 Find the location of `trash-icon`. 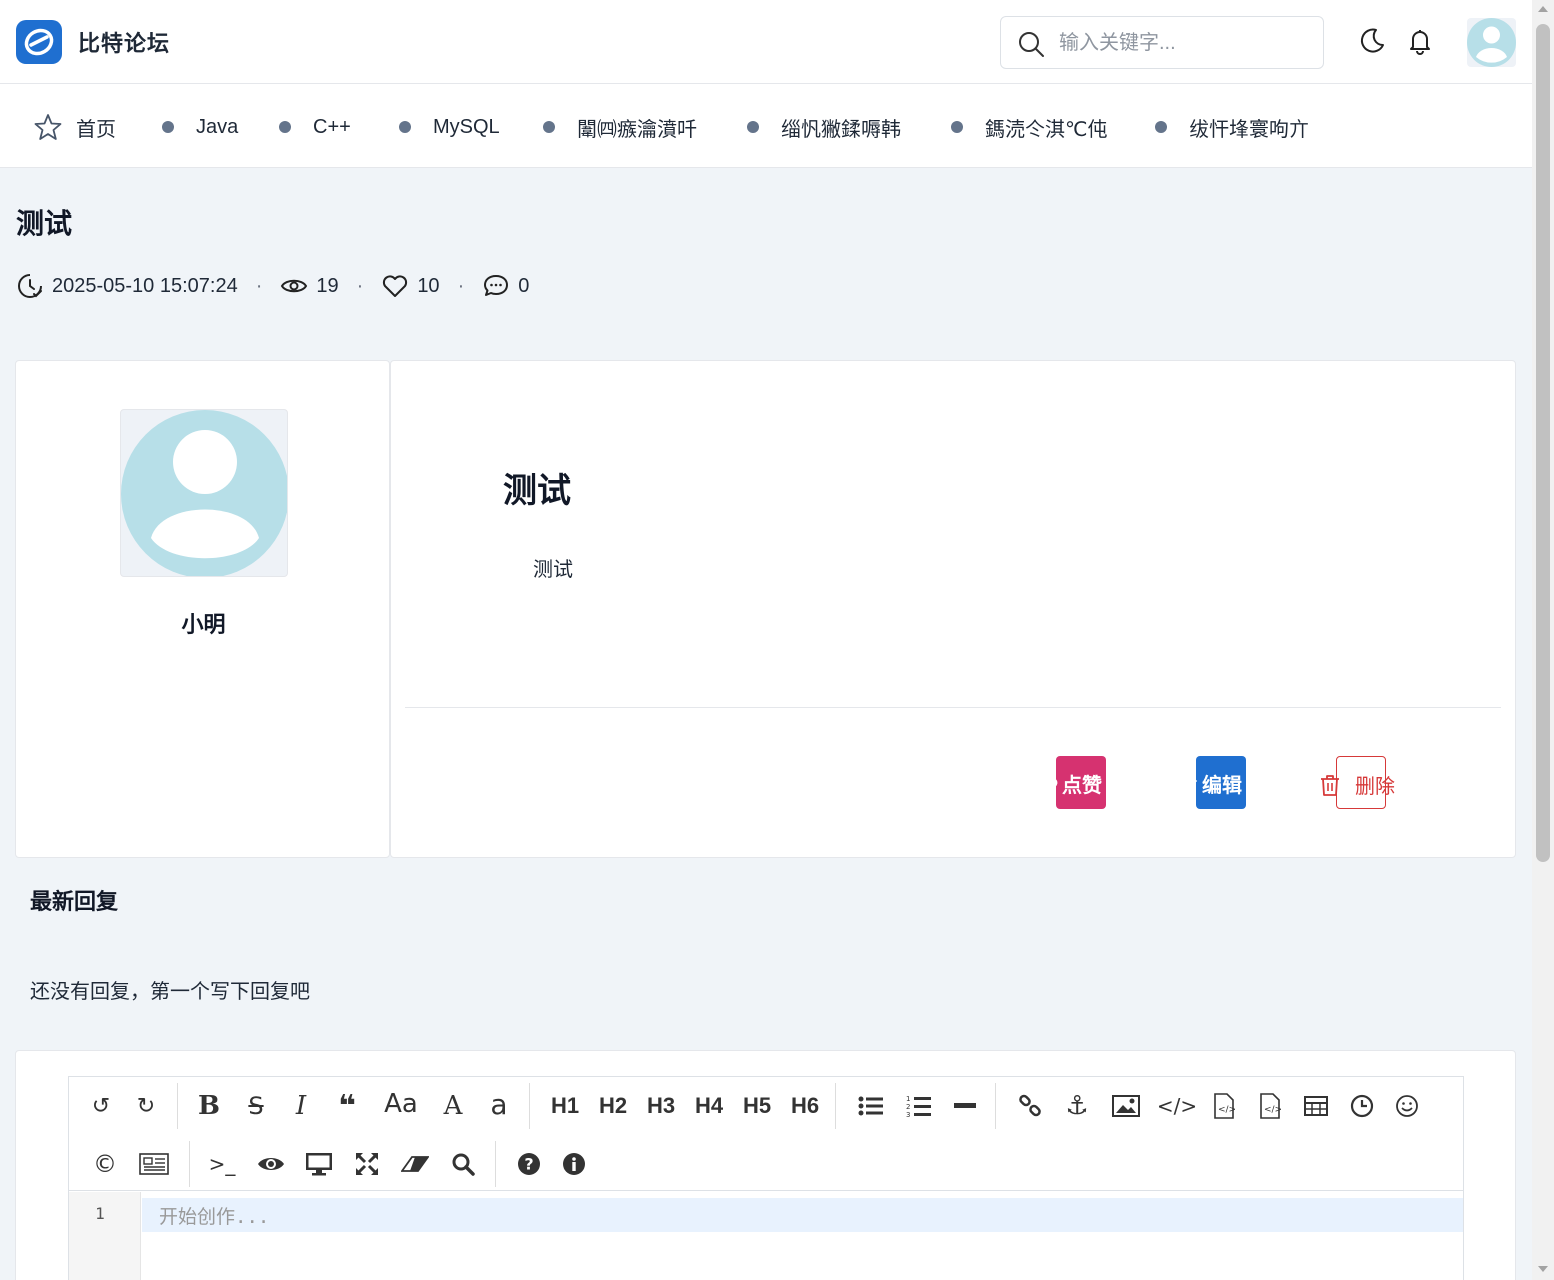

trash-icon is located at coordinates (1330, 785).